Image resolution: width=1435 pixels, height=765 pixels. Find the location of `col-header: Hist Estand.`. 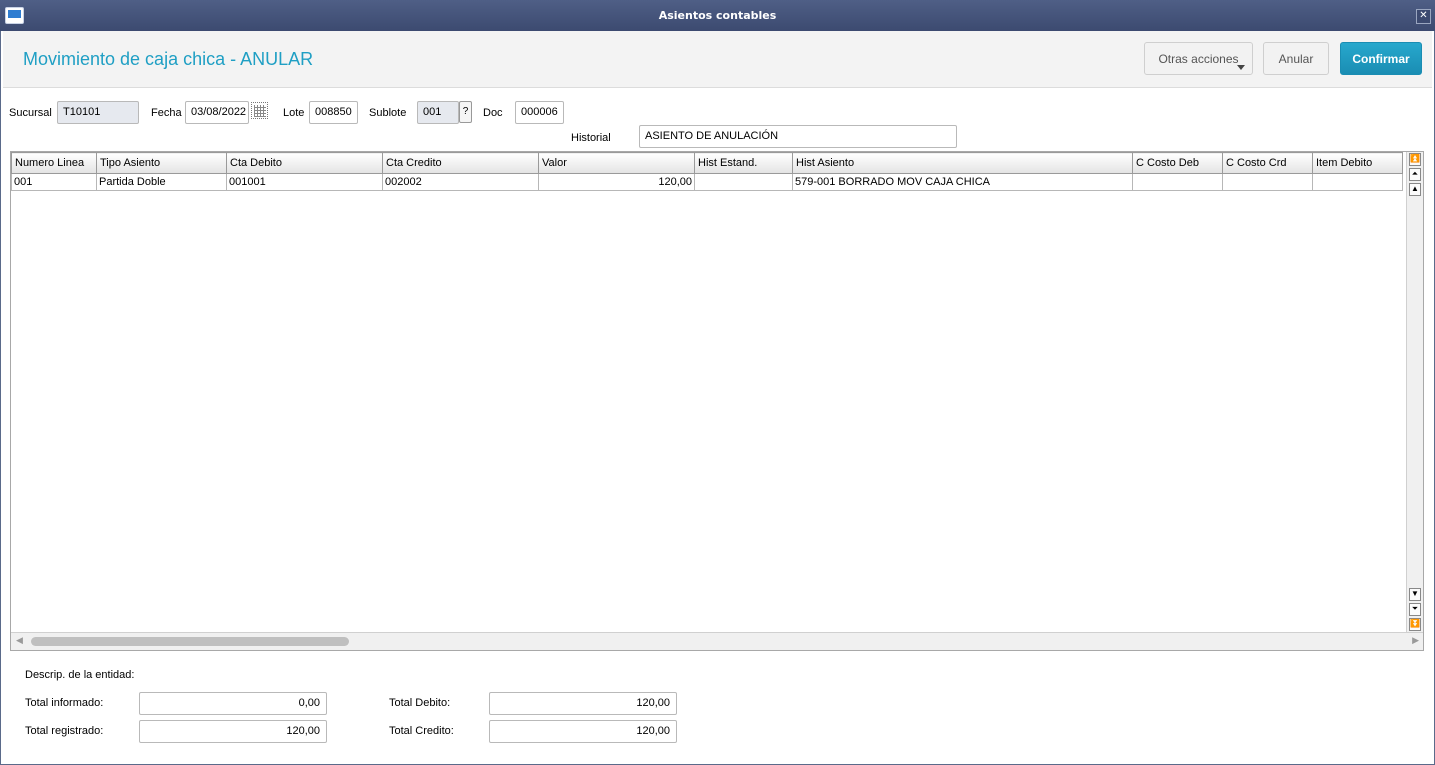

col-header: Hist Estand. is located at coordinates (743, 163).